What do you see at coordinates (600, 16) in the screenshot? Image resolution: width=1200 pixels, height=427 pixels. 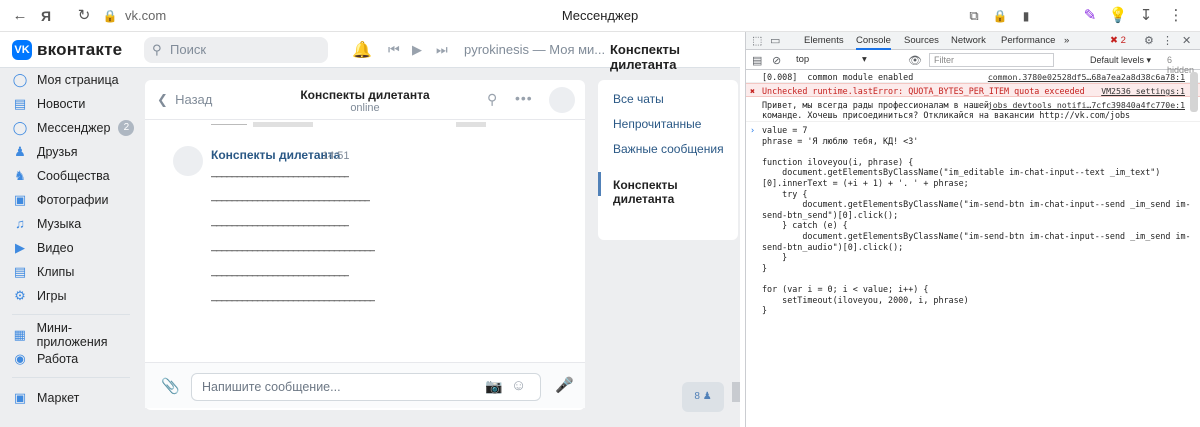 I see `browser-toolbar: ← Я ↻ 🔒 vk.com Мессенджер ⧉ 🔒 ▮ ✎ 💡 ↧ ⋮` at bounding box center [600, 16].